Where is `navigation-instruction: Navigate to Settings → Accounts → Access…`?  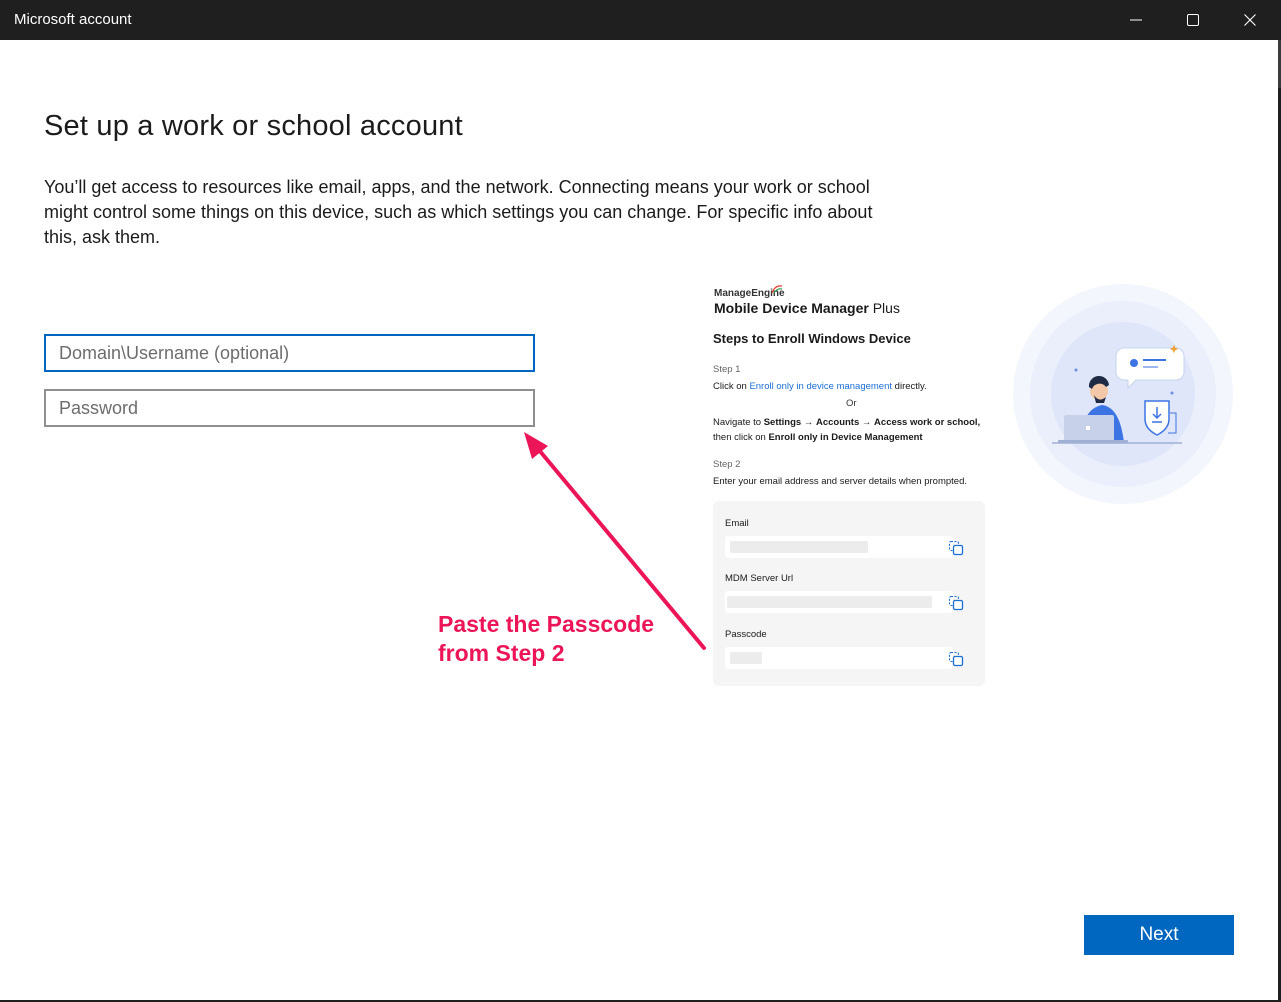
navigation-instruction: Navigate to Settings → Accounts → Access… is located at coordinates (846, 430).